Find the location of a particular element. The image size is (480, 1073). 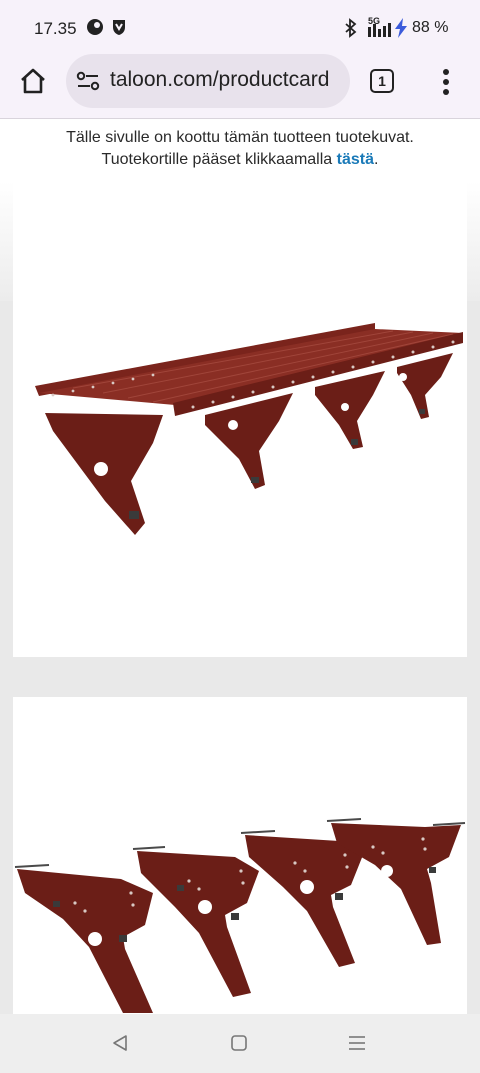

notice-period: . is located at coordinates (376, 159).